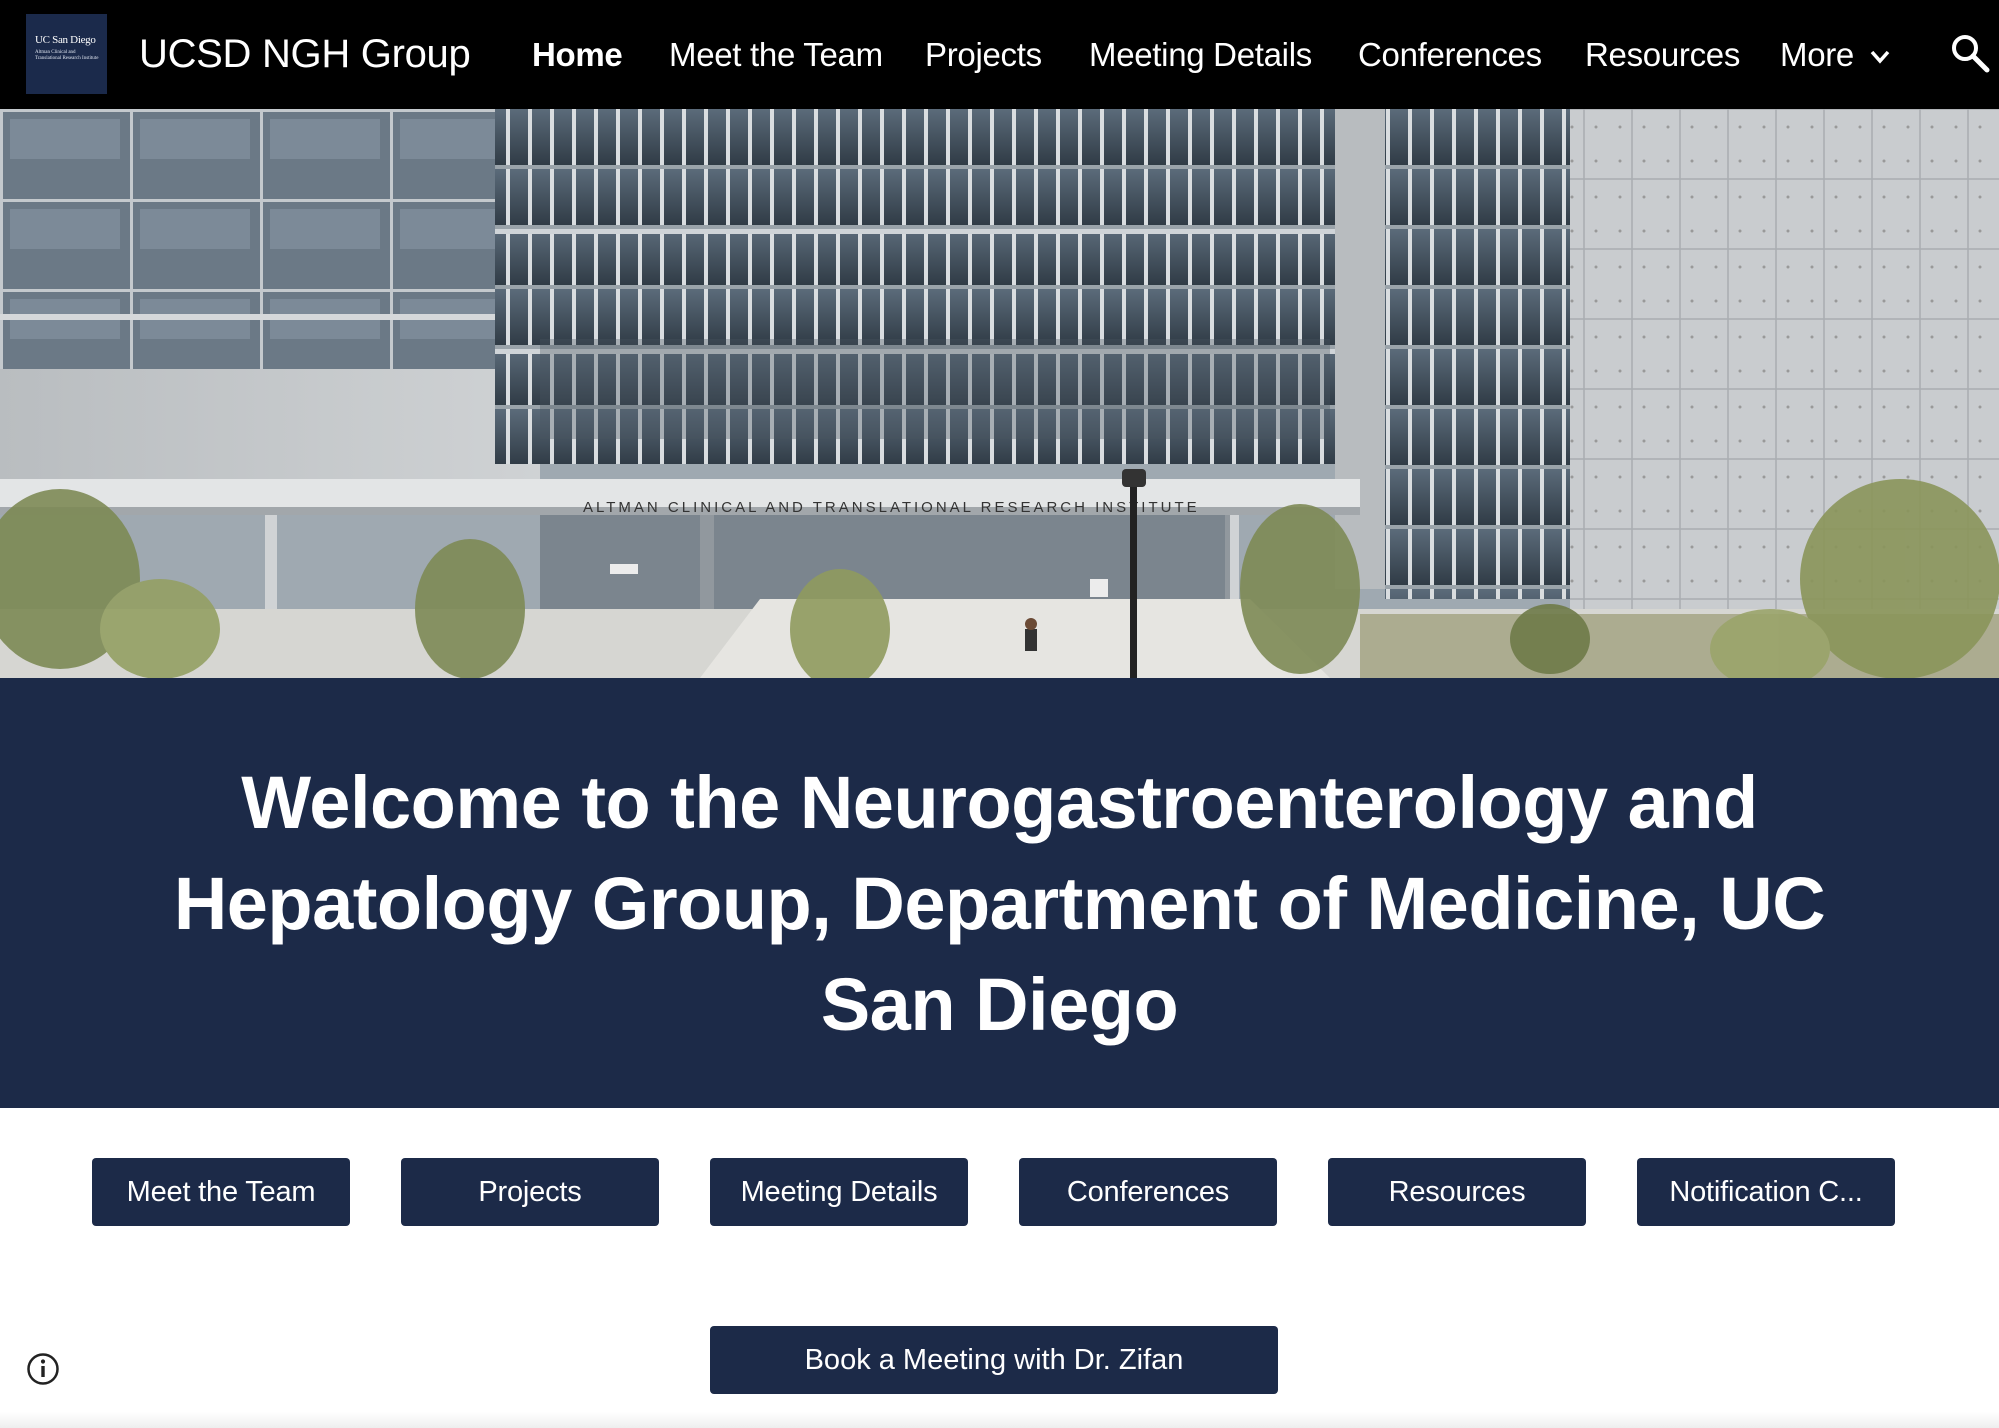 Image resolution: width=1999 pixels, height=1428 pixels. What do you see at coordinates (1662, 55) in the screenshot?
I see `nav-resources: Resources` at bounding box center [1662, 55].